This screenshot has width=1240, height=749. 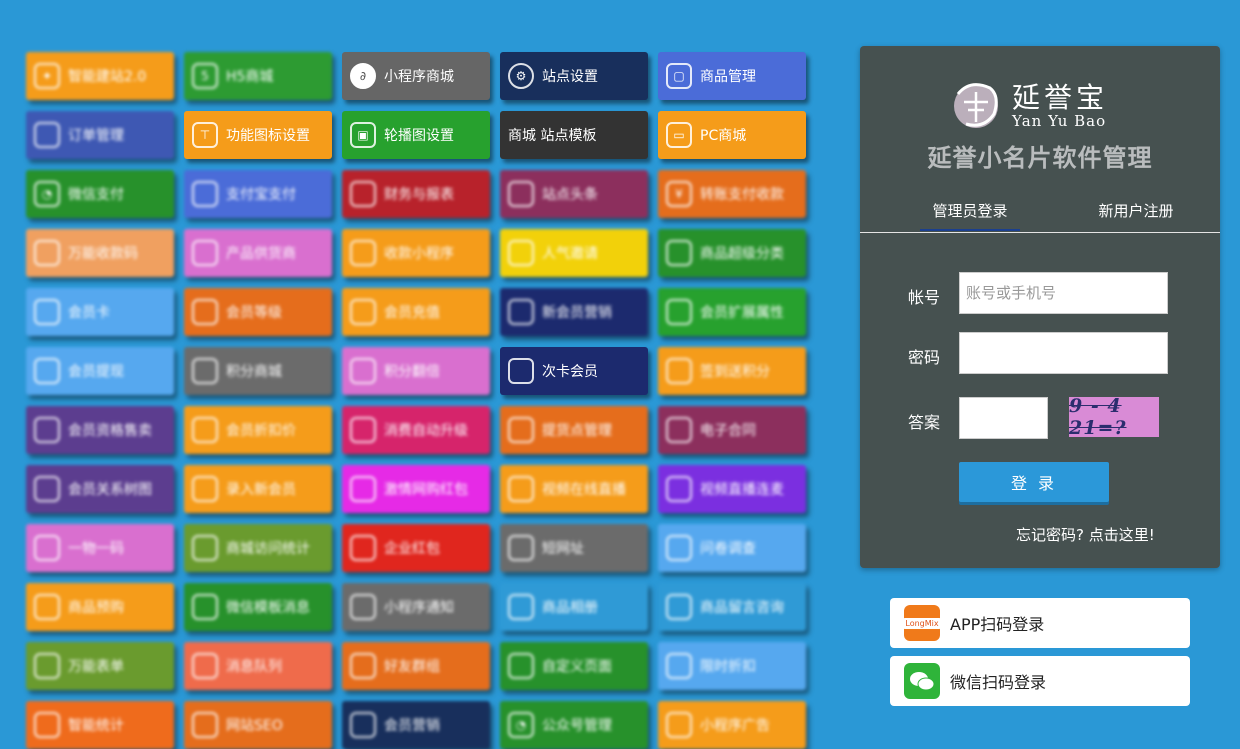 What do you see at coordinates (924, 357) in the screenshot?
I see `password-label: 密码` at bounding box center [924, 357].